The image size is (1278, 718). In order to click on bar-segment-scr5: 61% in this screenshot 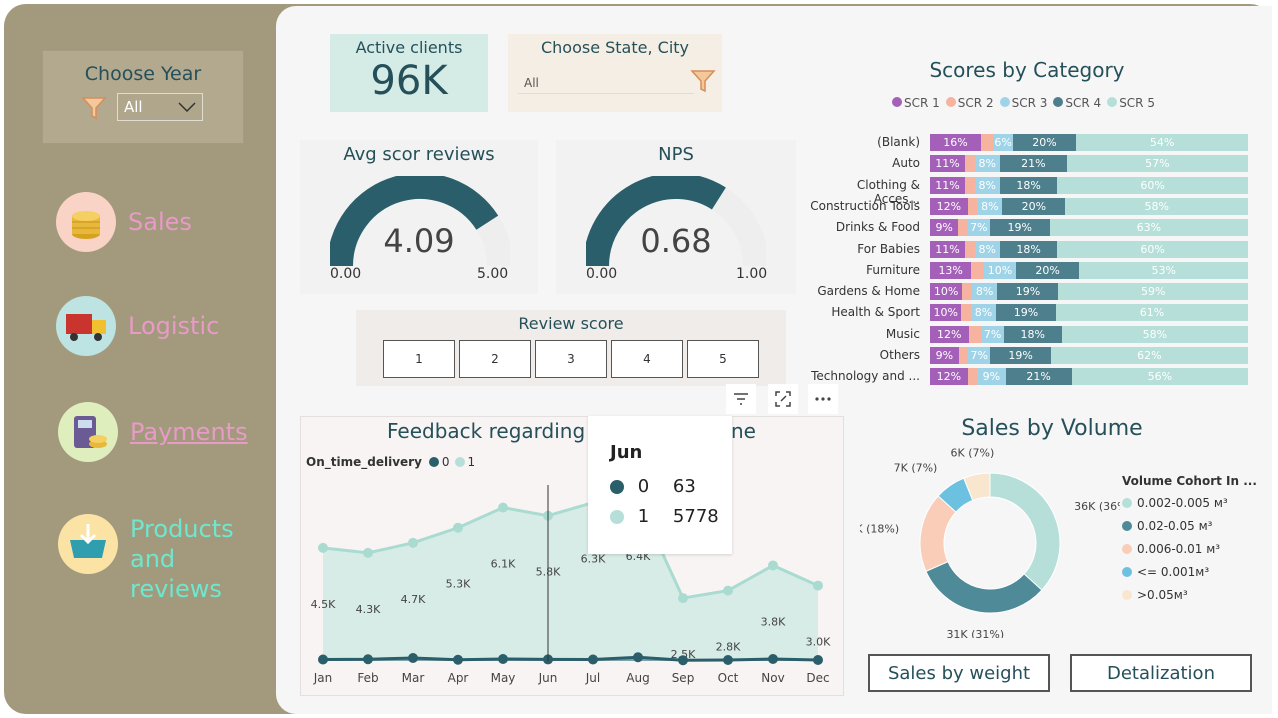, I will do `click(1151, 313)`.